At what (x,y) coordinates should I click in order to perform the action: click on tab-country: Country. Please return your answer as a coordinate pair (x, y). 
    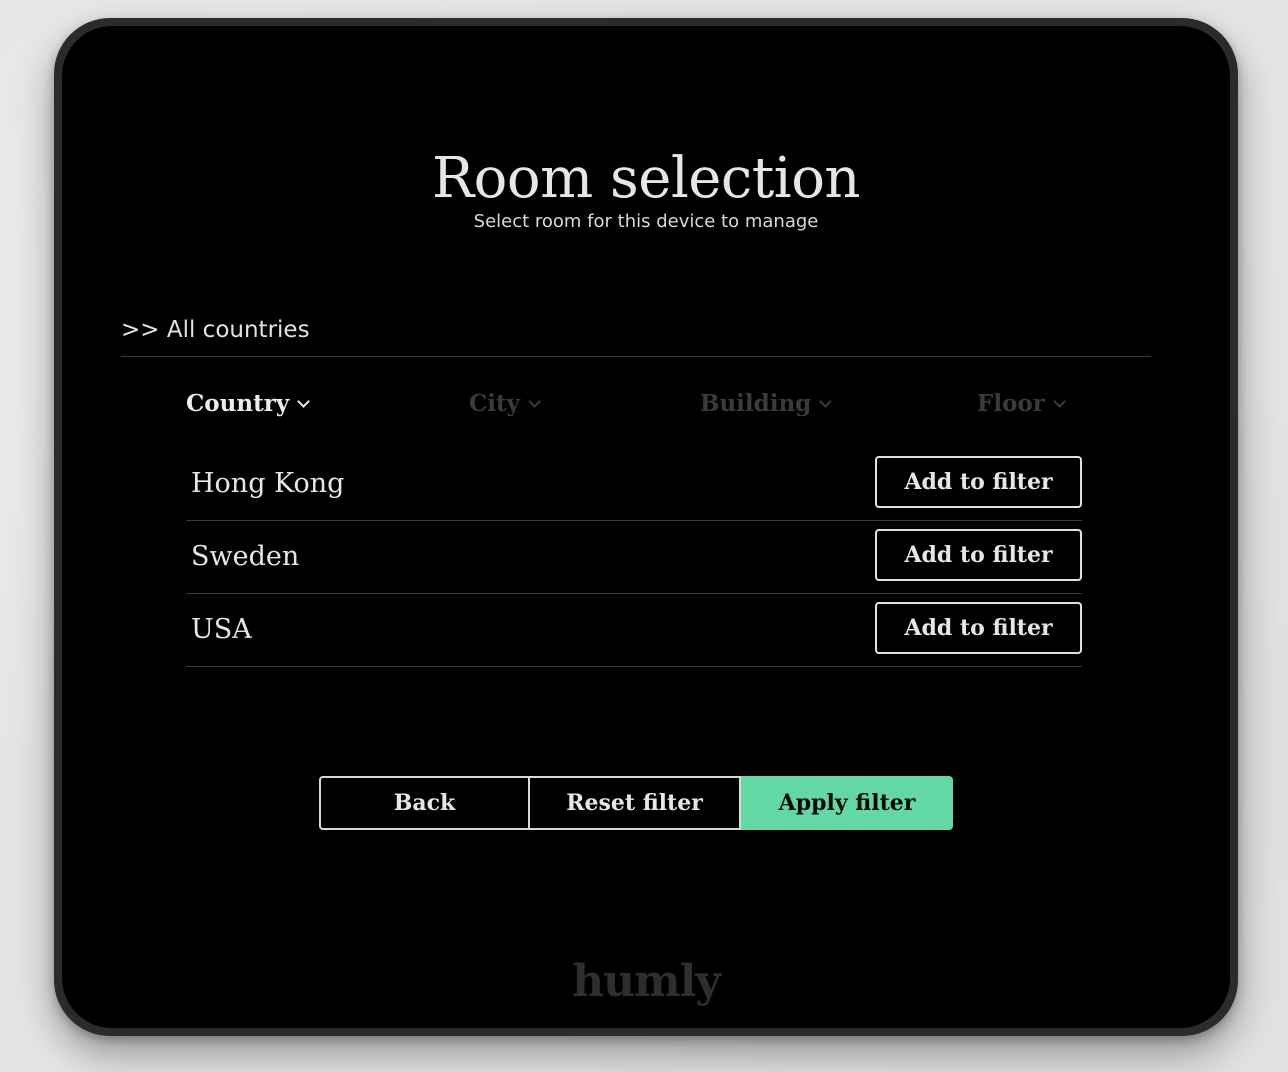
    Looking at the image, I should click on (248, 404).